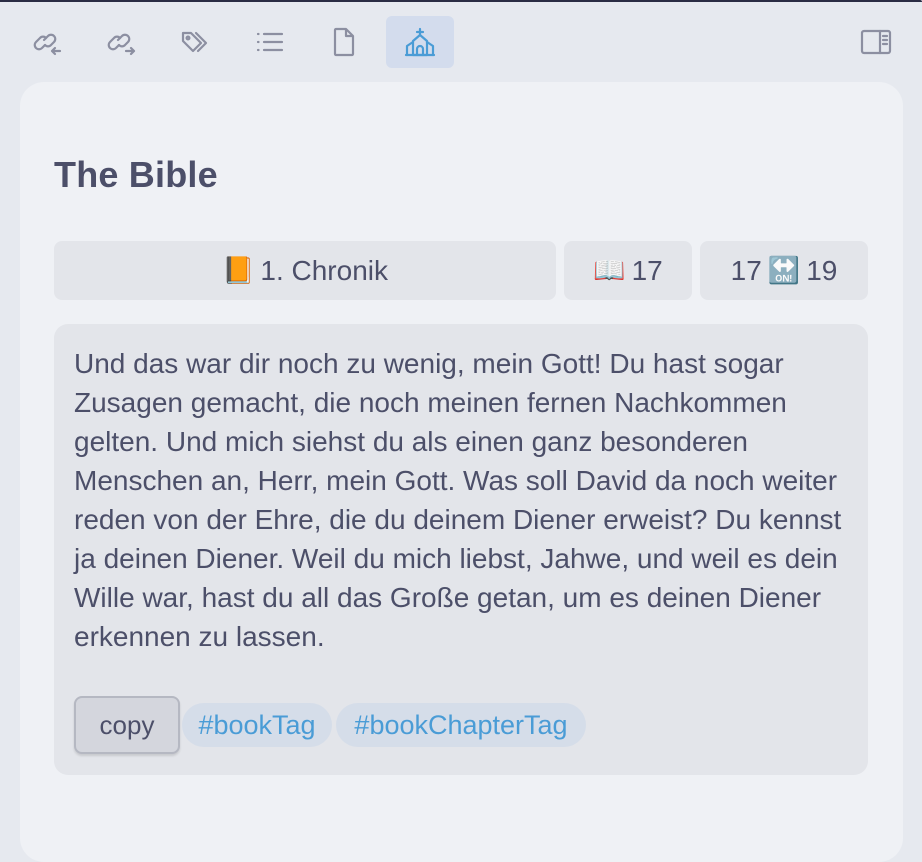 This screenshot has height=862, width=922. I want to click on church-icon, so click(420, 42).